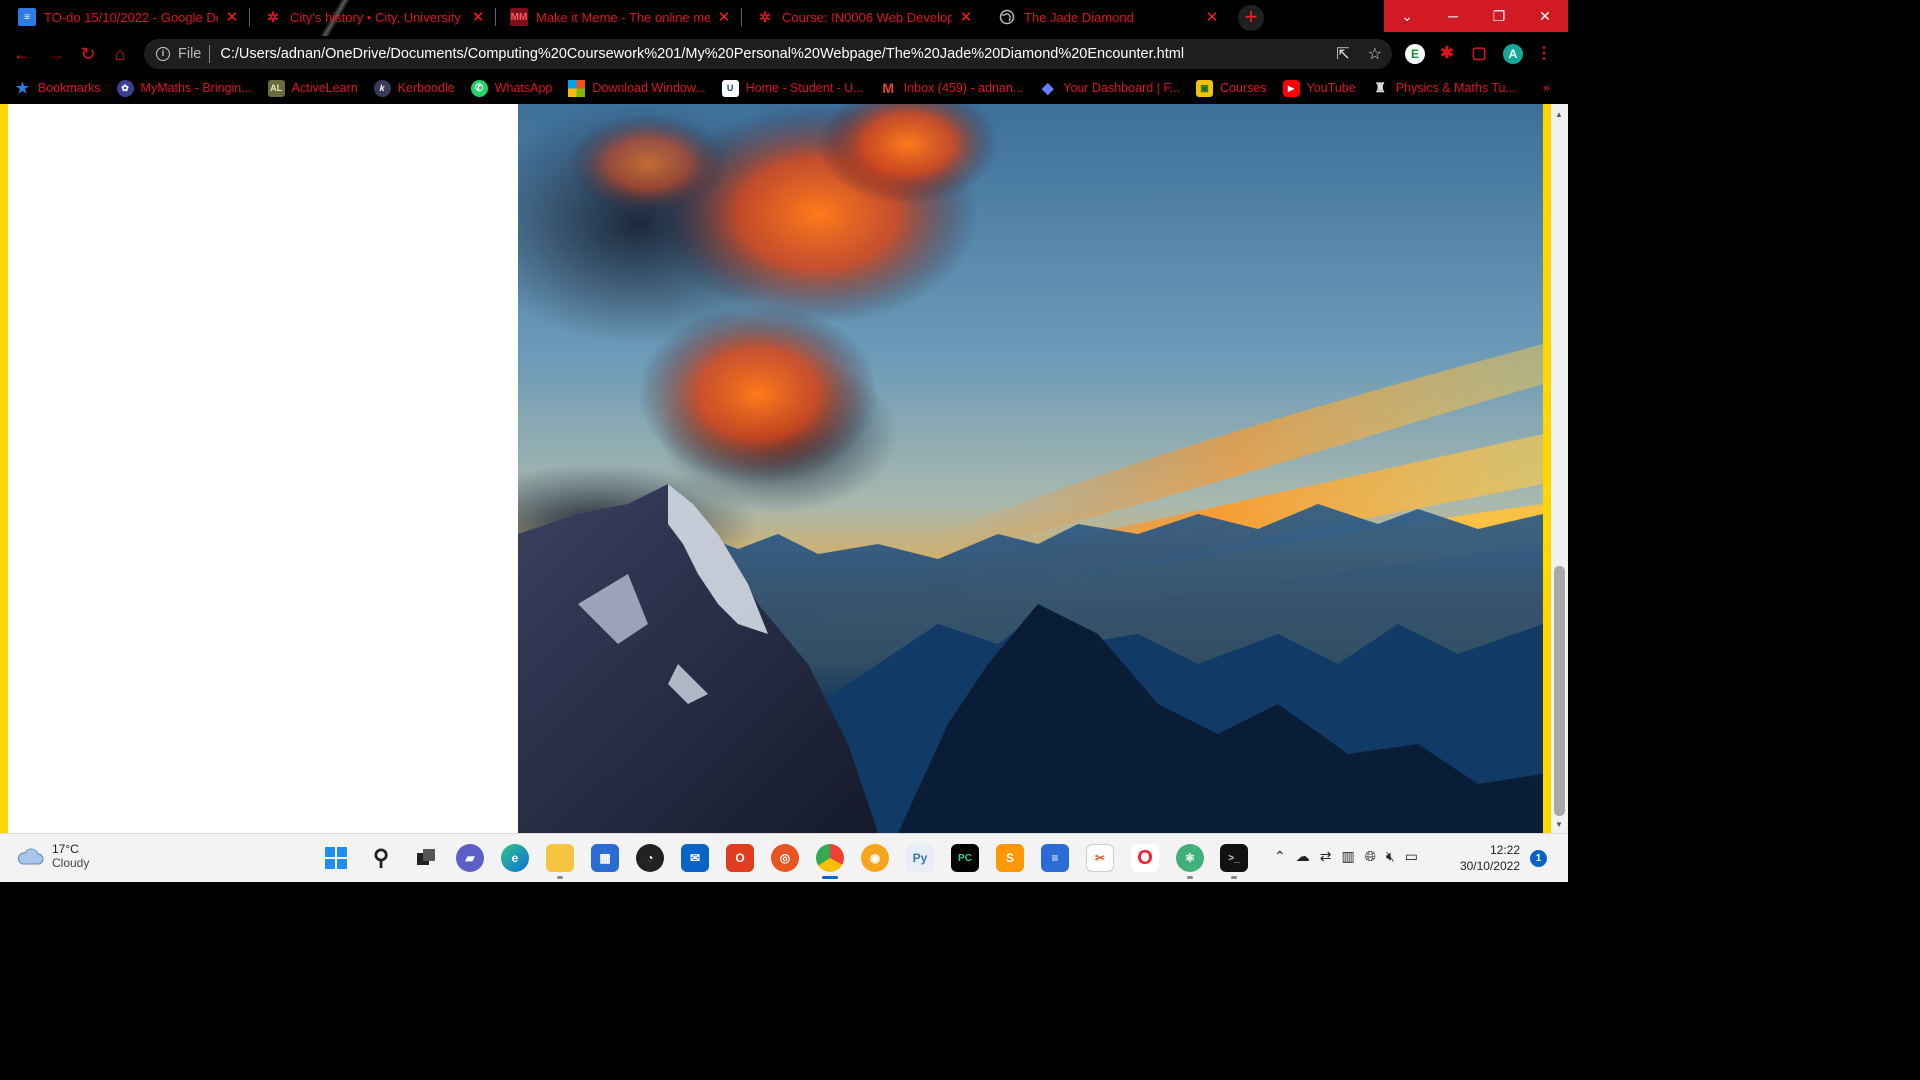 The width and height of the screenshot is (1920, 1080). Describe the element at coordinates (190, 54) in the screenshot. I see `address-scheme: File` at that location.